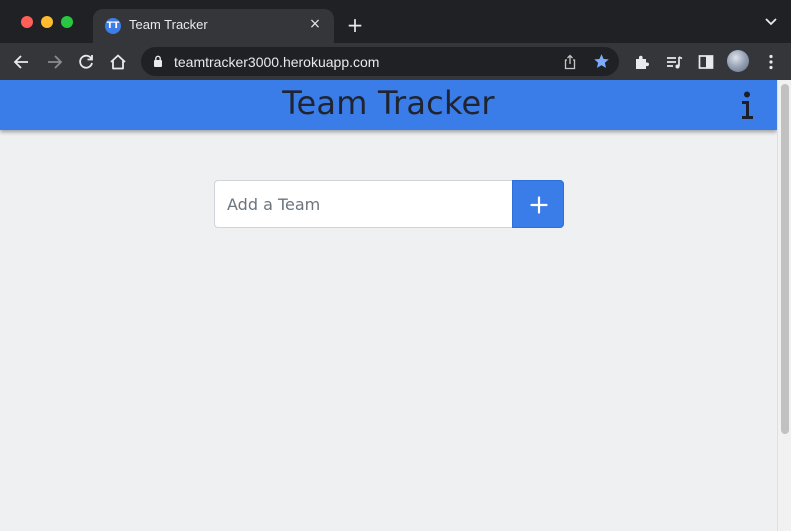 The width and height of the screenshot is (791, 531). Describe the element at coordinates (27, 22) in the screenshot. I see `window-close-button` at that location.